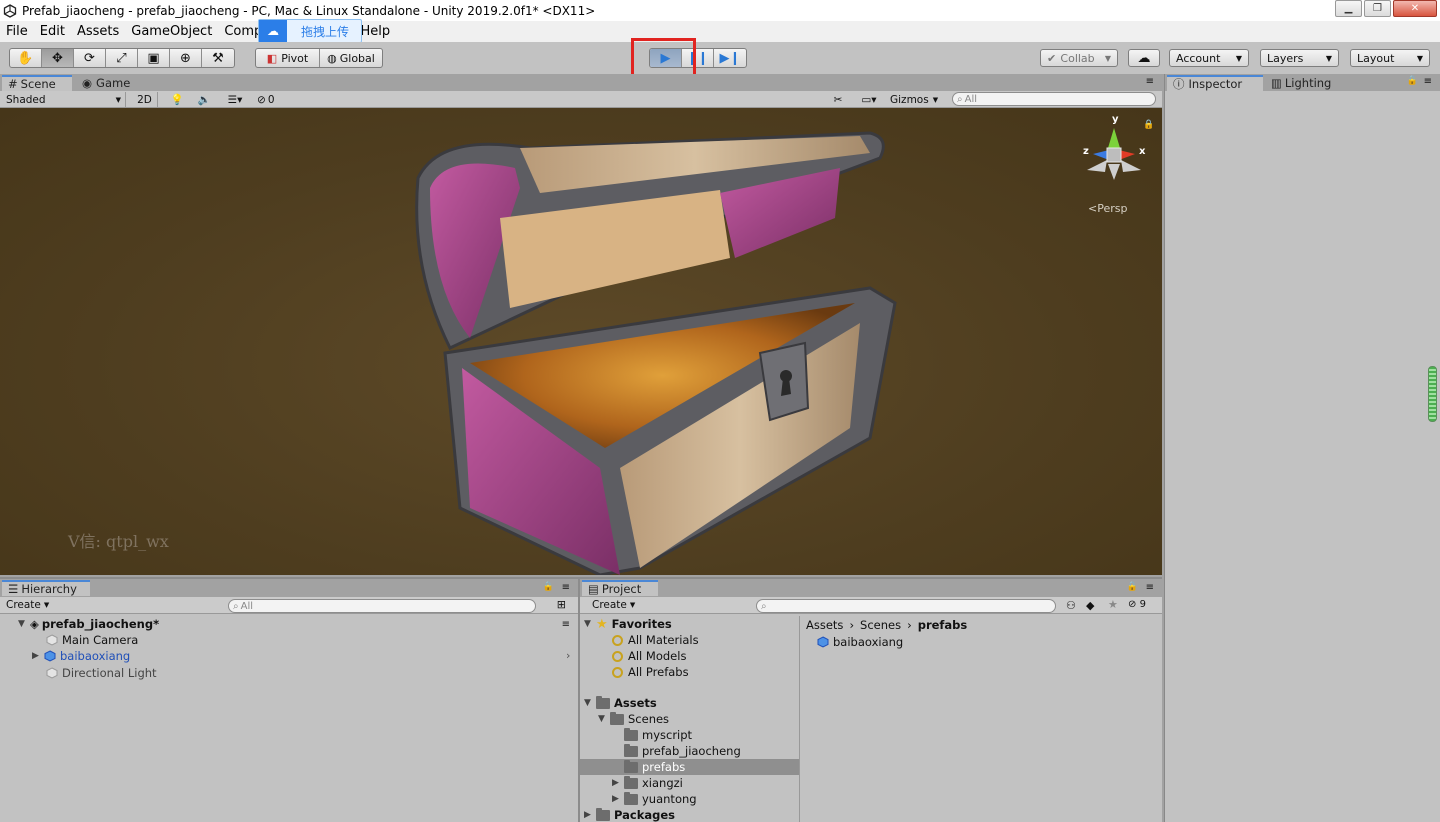  Describe the element at coordinates (628, 624) in the screenshot. I see `tree-favorites: ▼ ★ Favorites` at that location.